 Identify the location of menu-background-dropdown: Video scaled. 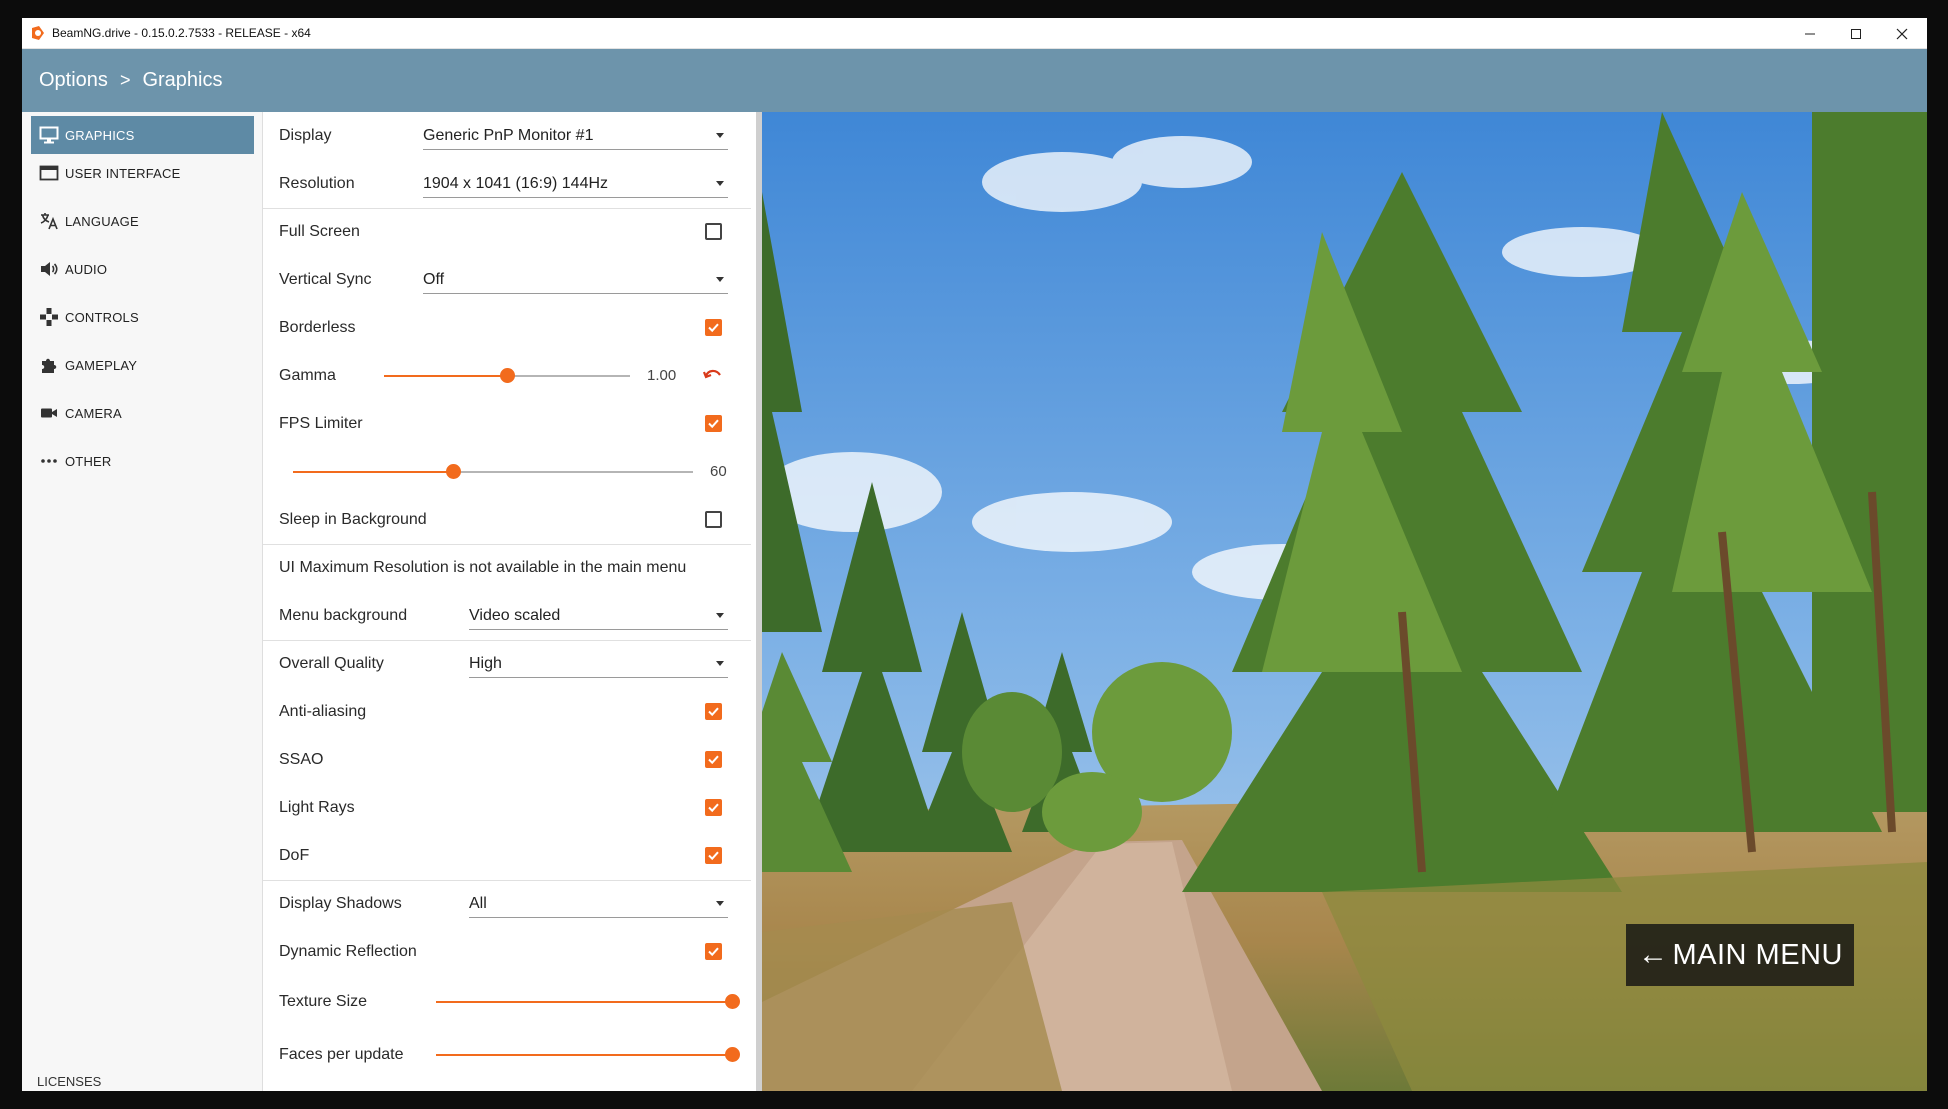
(598, 617).